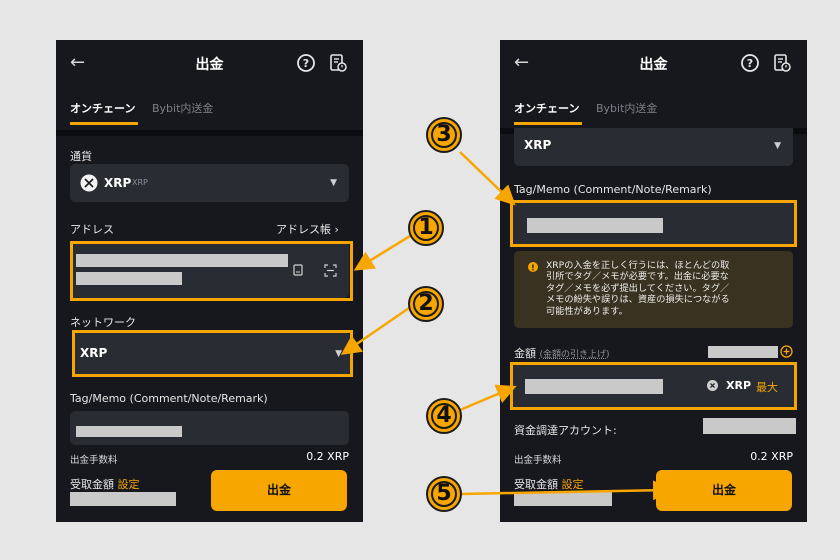  I want to click on step-marker-3: 3, so click(444, 135).